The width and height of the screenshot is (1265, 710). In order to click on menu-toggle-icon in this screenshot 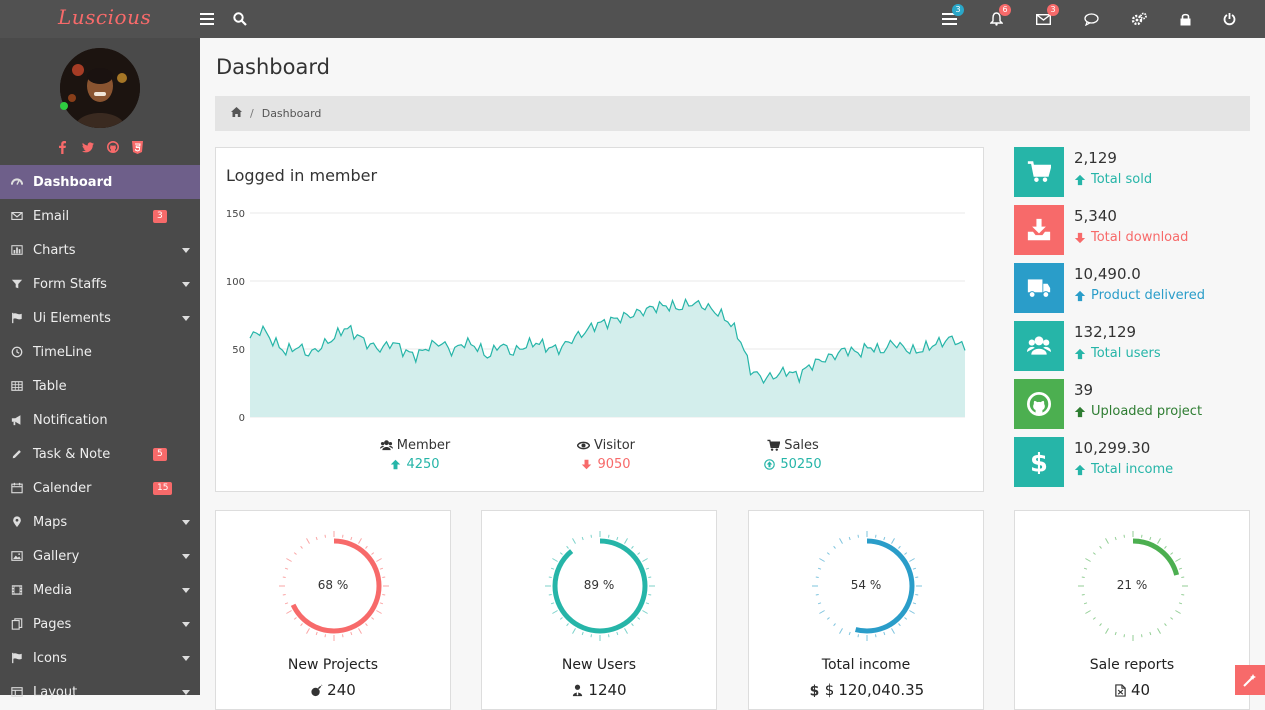, I will do `click(207, 19)`.